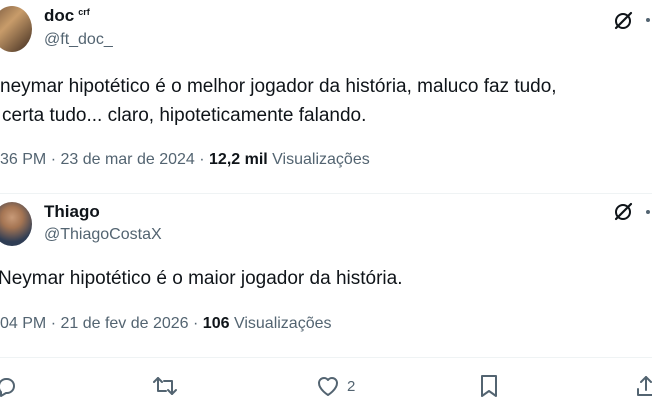  Describe the element at coordinates (643, 386) in the screenshot. I see `share-icon` at that location.